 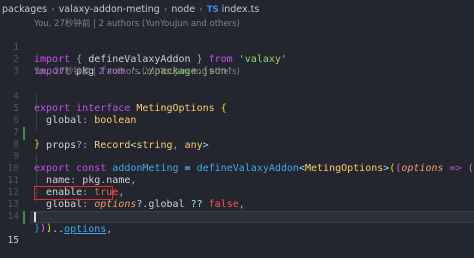 I want to click on code-line-5: 5 global: boolean, so click(x=237, y=108).